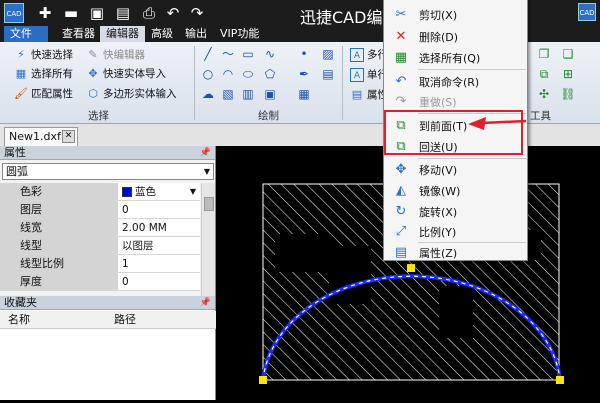 This screenshot has height=403, width=600. Describe the element at coordinates (100, 246) in the screenshot. I see `table-row: 线型 以图层` at that location.